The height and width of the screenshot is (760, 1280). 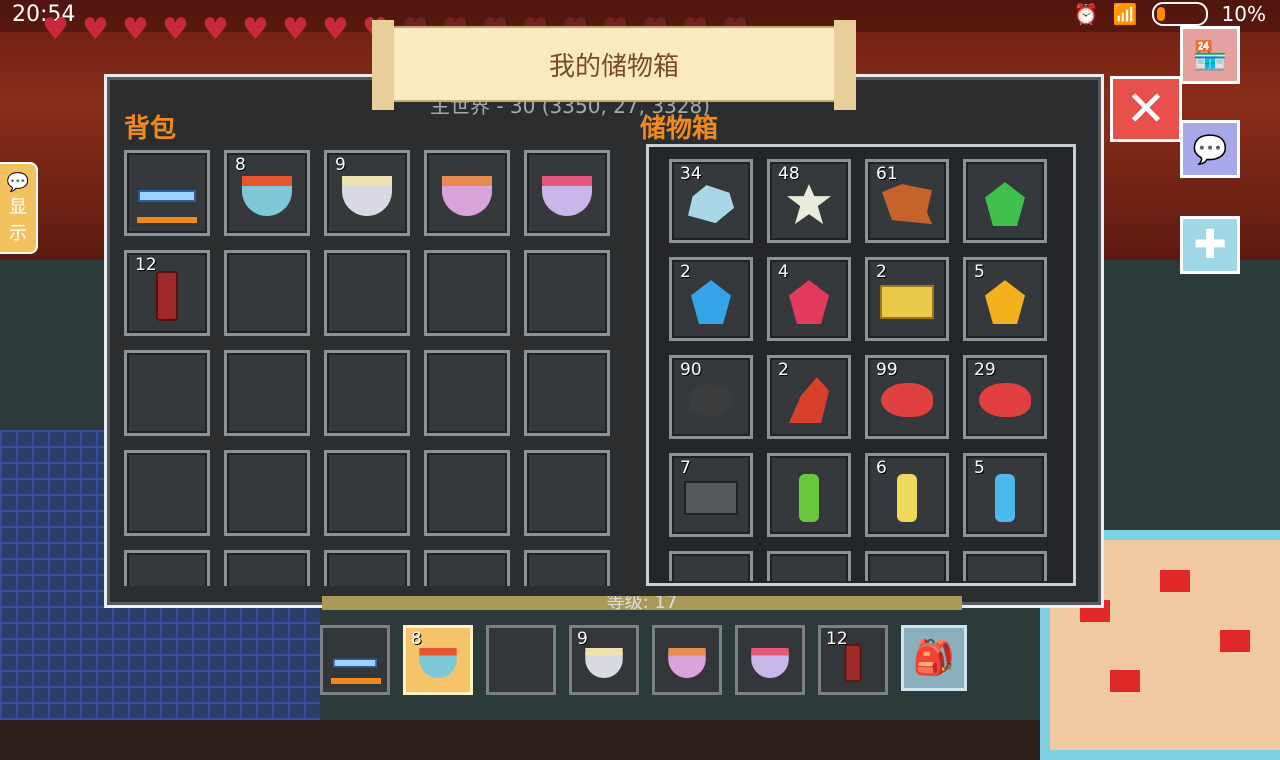 I want to click on chest-slot: 34, so click(x=711, y=201).